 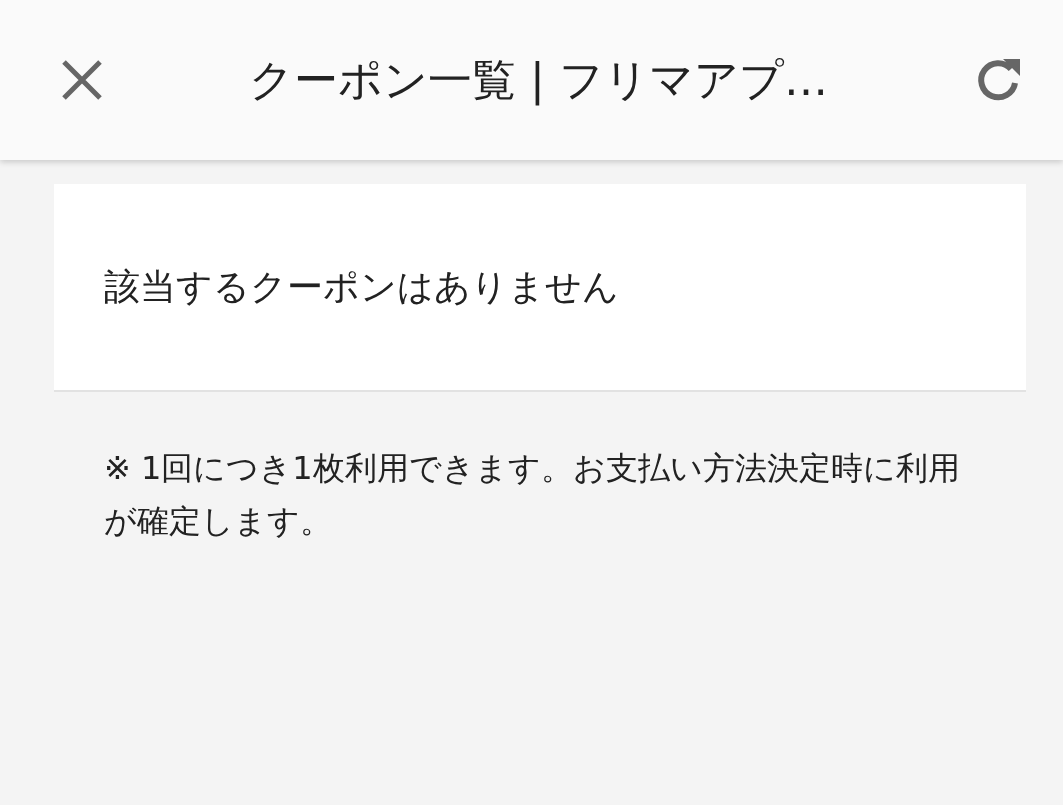 I want to click on close-icon, so click(x=82, y=80).